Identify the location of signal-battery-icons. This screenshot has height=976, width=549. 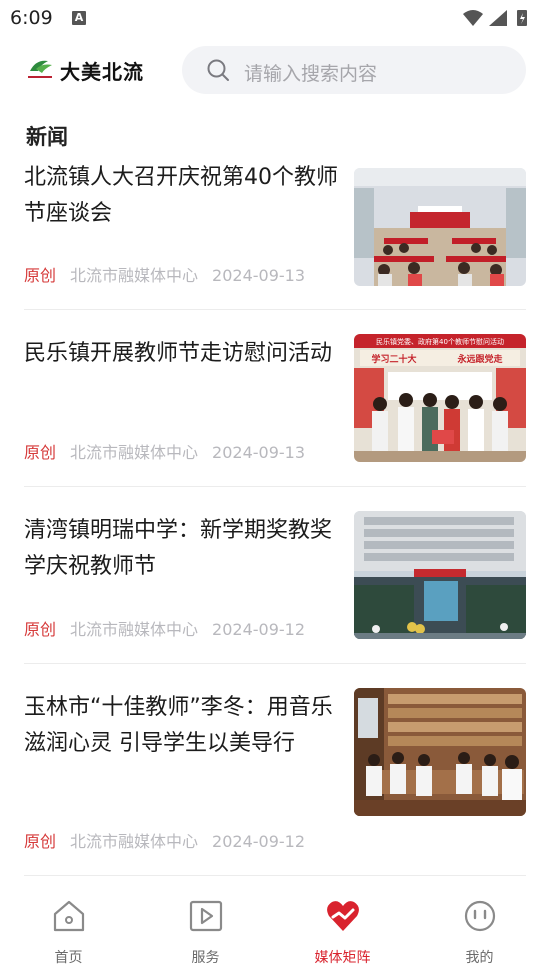
(495, 18).